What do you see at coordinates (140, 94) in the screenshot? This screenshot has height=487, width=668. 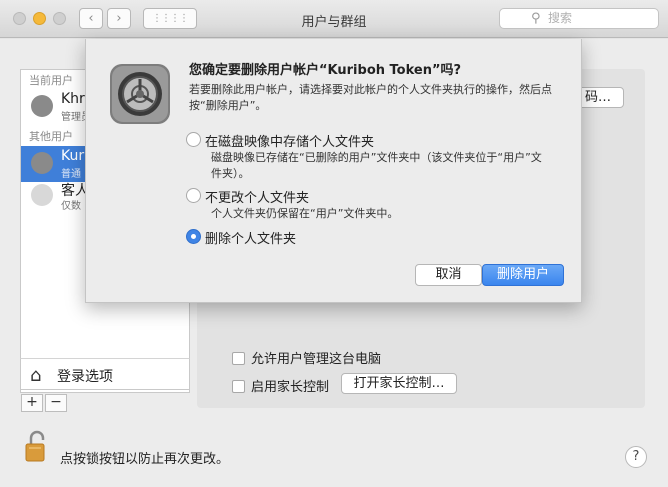 I see `system-preferences-gear-icon` at bounding box center [140, 94].